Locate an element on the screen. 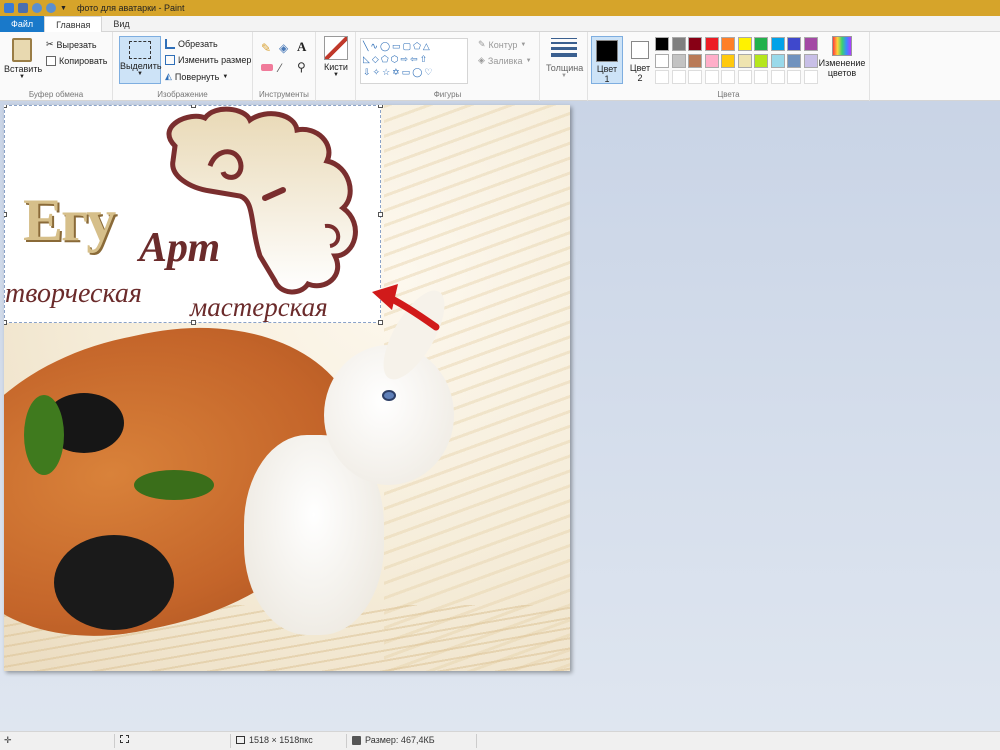  logo-word-1: Егу is located at coordinates (69, 220).